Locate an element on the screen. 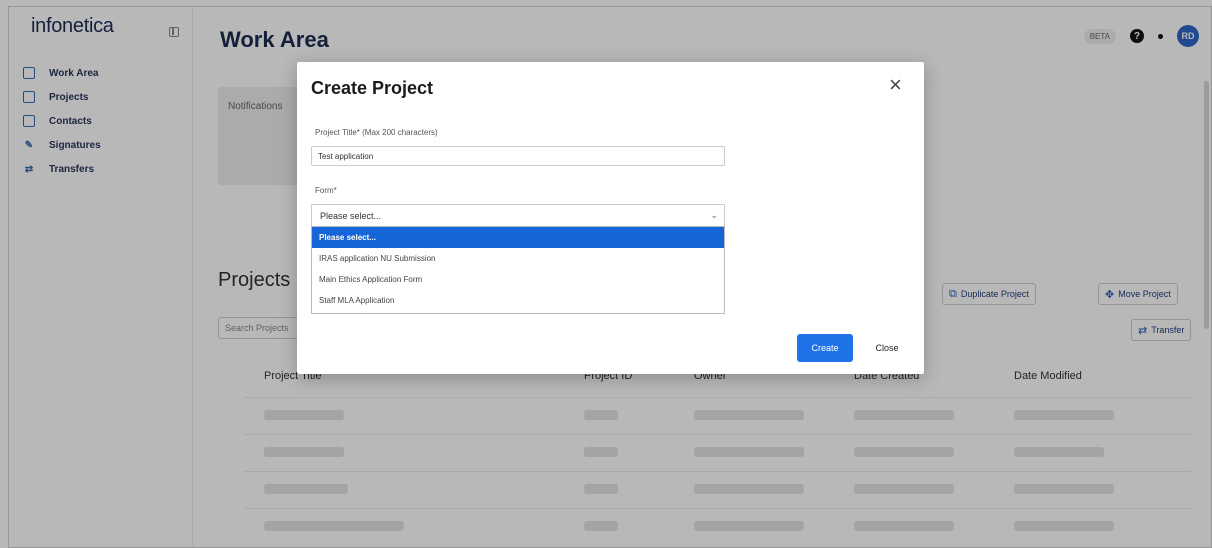 This screenshot has width=1212, height=548. form-select: Please select... ⌄ is located at coordinates (518, 215).